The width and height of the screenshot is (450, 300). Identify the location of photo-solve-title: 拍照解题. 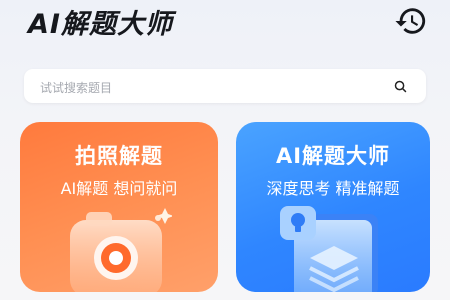
(119, 156).